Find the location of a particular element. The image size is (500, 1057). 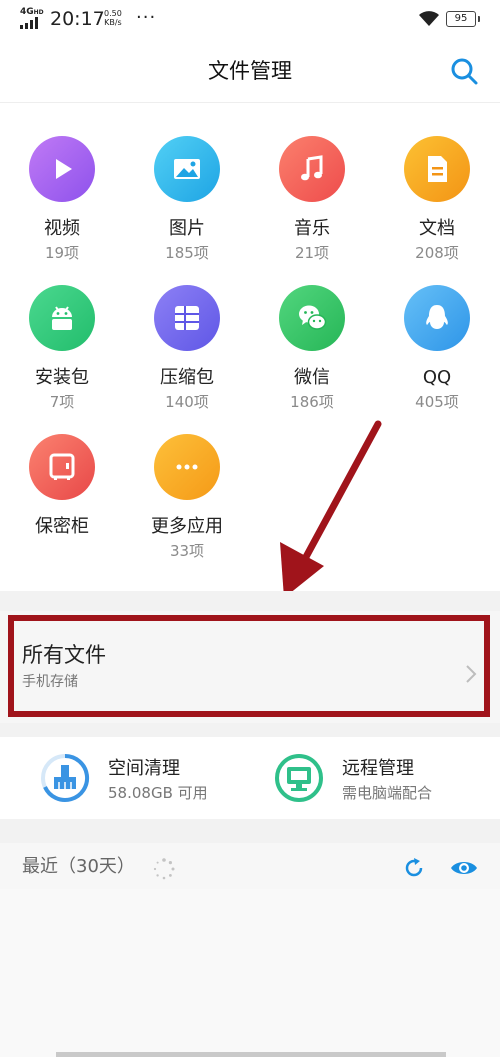

tool-subtitle: 58.08GB 可用 is located at coordinates (158, 793).